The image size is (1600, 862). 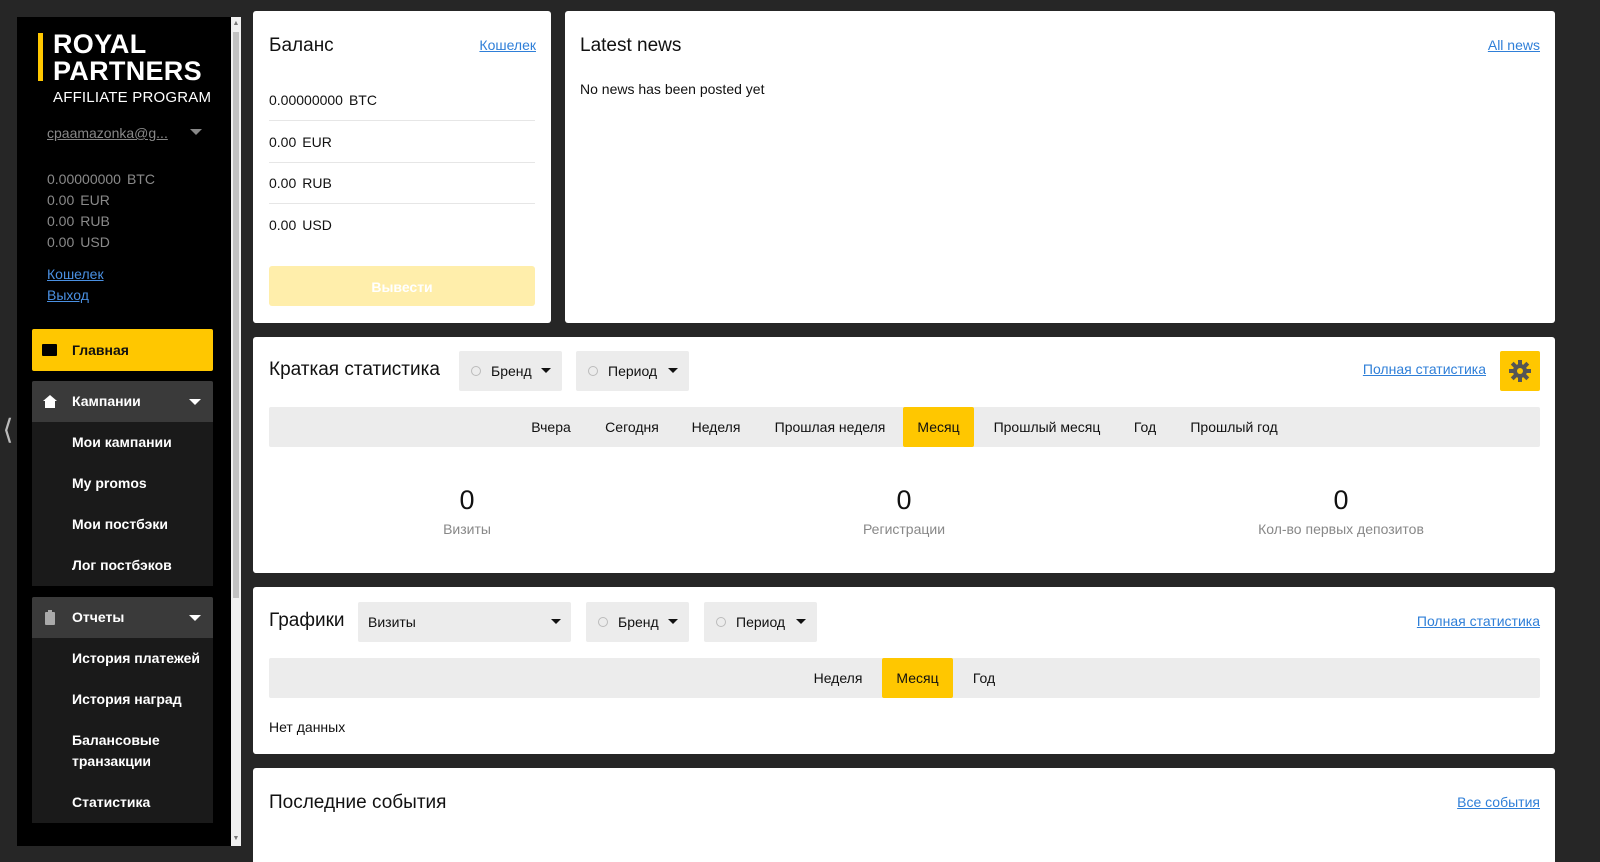 What do you see at coordinates (301, 45) in the screenshot?
I see `balance-title: Баланс` at bounding box center [301, 45].